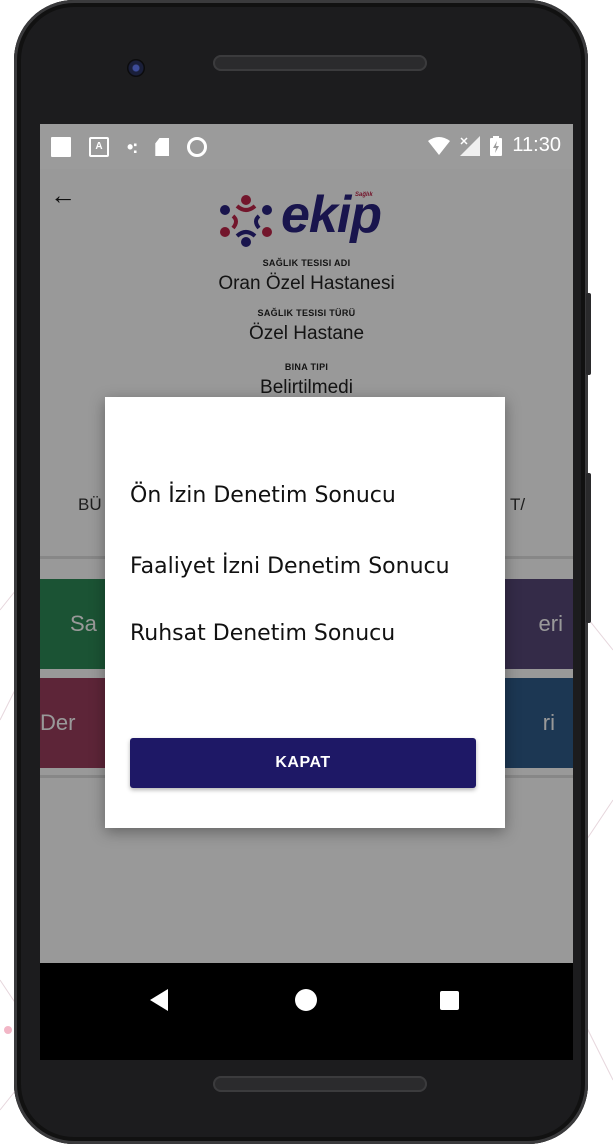 Image resolution: width=613 pixels, height=1144 pixels. I want to click on status-bar: A •: 11:30, so click(306, 146).